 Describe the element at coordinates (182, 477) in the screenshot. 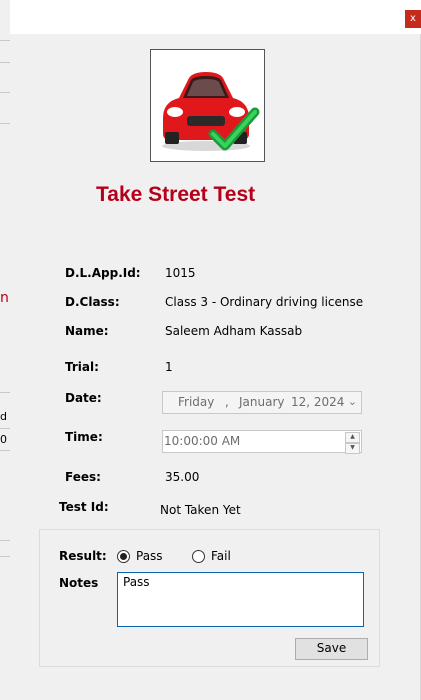

I see `fees-value: 35.00` at that location.